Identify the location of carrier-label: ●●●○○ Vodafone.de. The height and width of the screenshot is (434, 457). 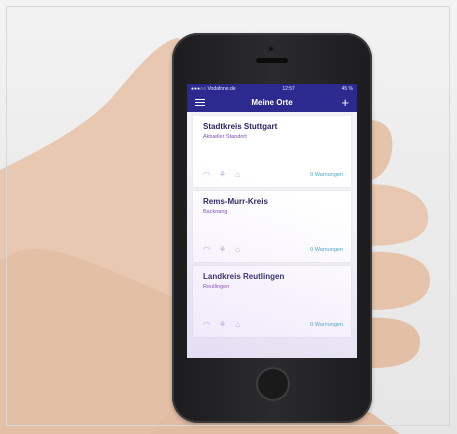
(213, 88).